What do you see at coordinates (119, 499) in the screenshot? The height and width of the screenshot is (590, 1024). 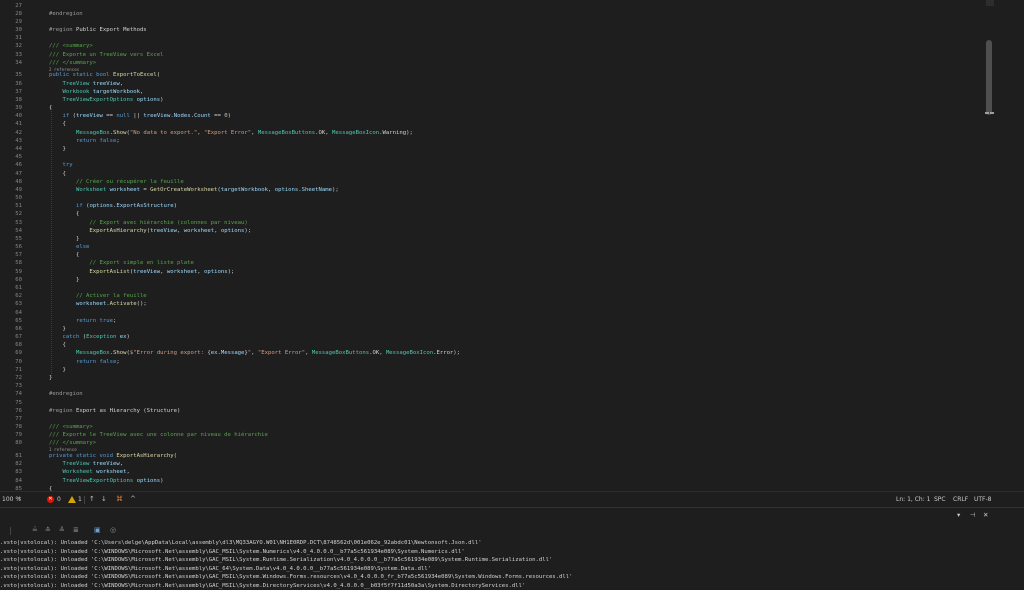 I see `brush-icon: ⌘` at bounding box center [119, 499].